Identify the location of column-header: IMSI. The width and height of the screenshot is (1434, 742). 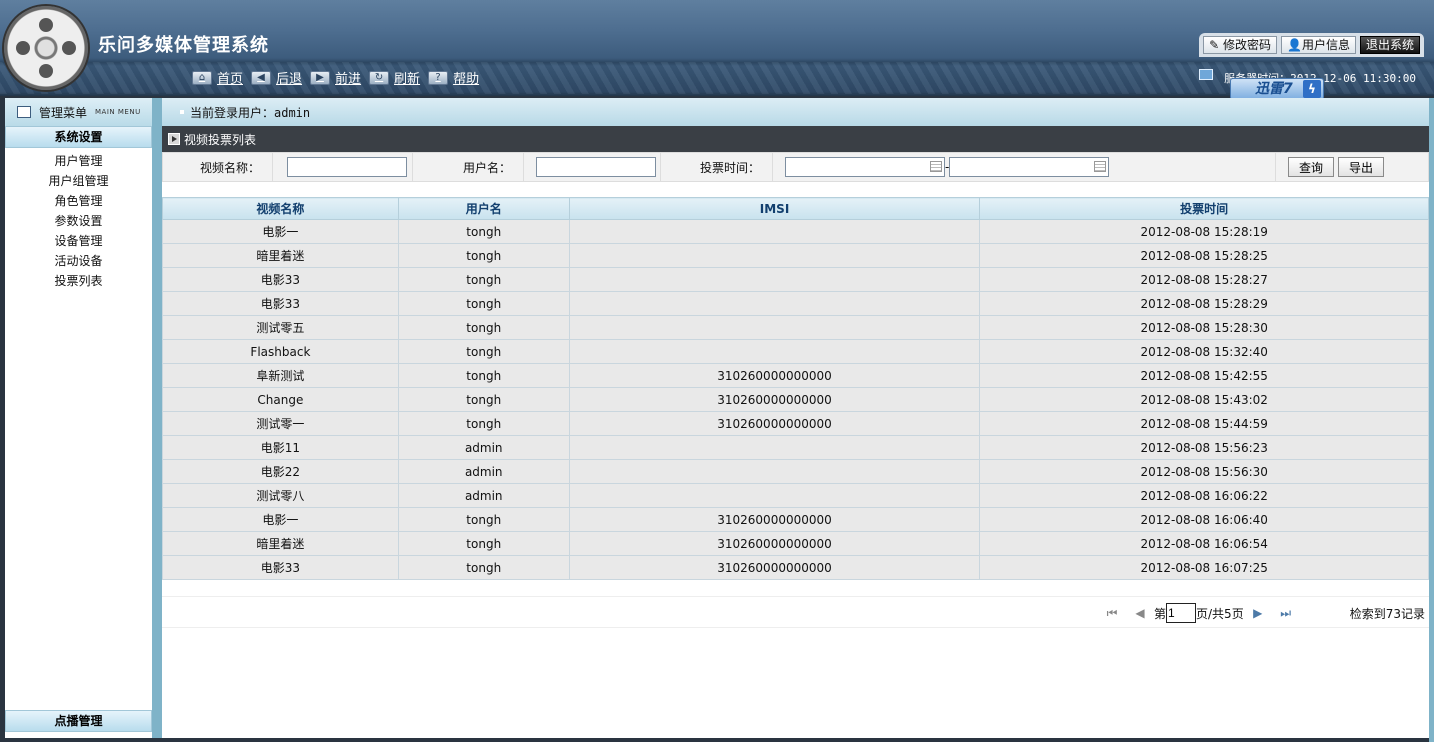
(774, 208).